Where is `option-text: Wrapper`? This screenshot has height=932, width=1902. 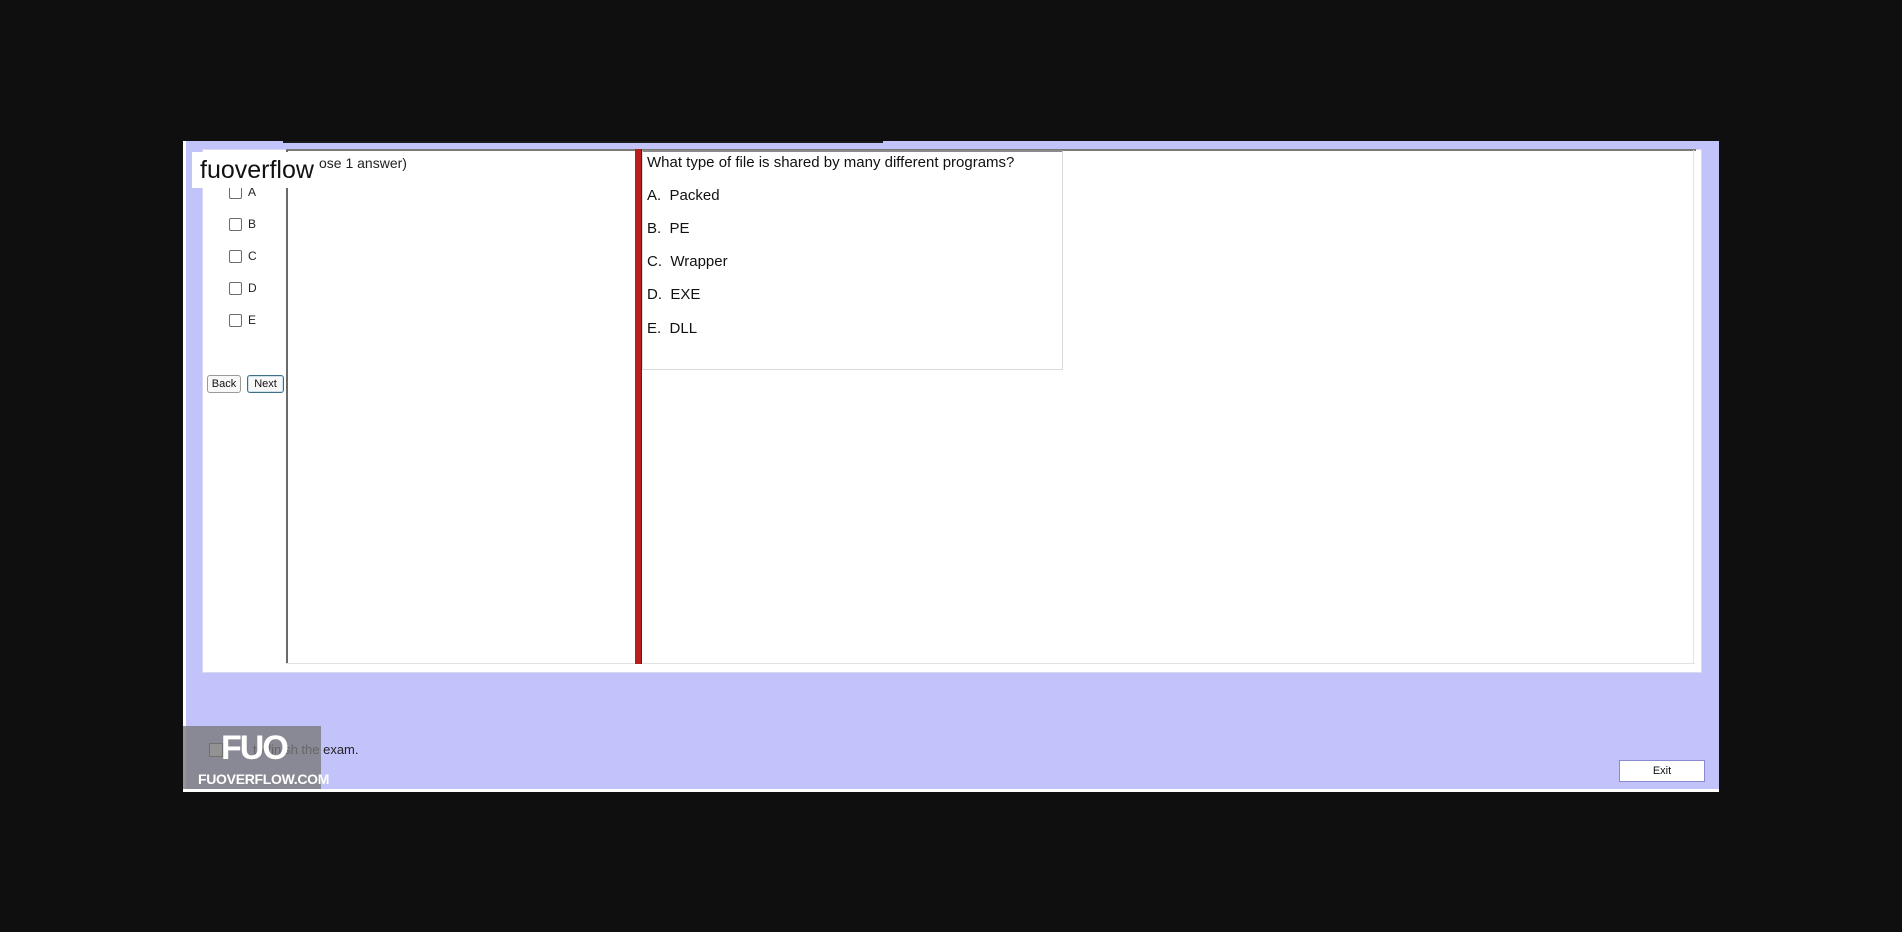
option-text: Wrapper is located at coordinates (699, 261).